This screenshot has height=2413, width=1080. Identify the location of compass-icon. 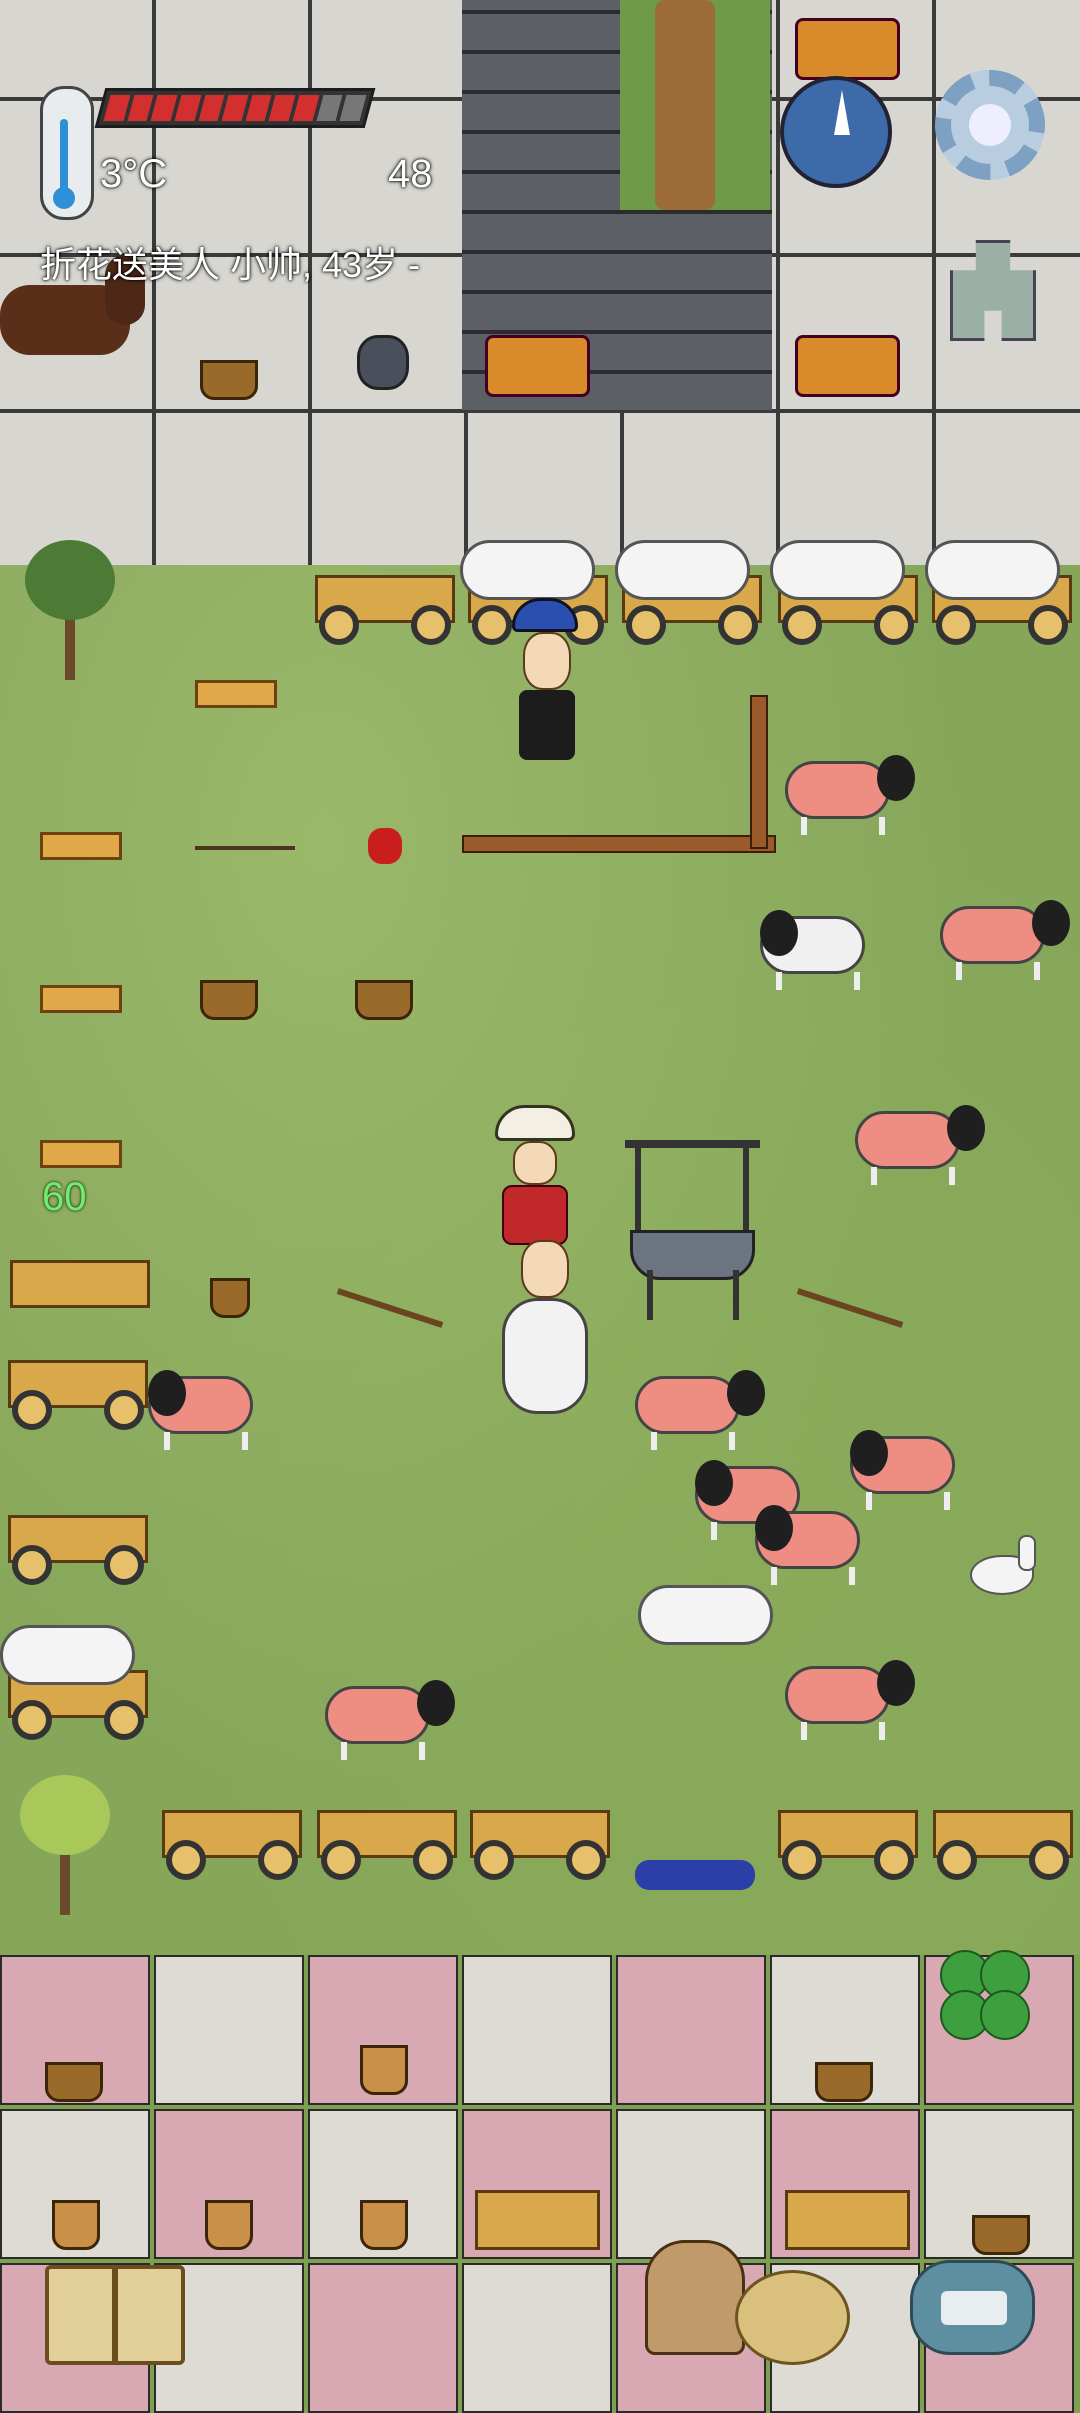
(836, 132).